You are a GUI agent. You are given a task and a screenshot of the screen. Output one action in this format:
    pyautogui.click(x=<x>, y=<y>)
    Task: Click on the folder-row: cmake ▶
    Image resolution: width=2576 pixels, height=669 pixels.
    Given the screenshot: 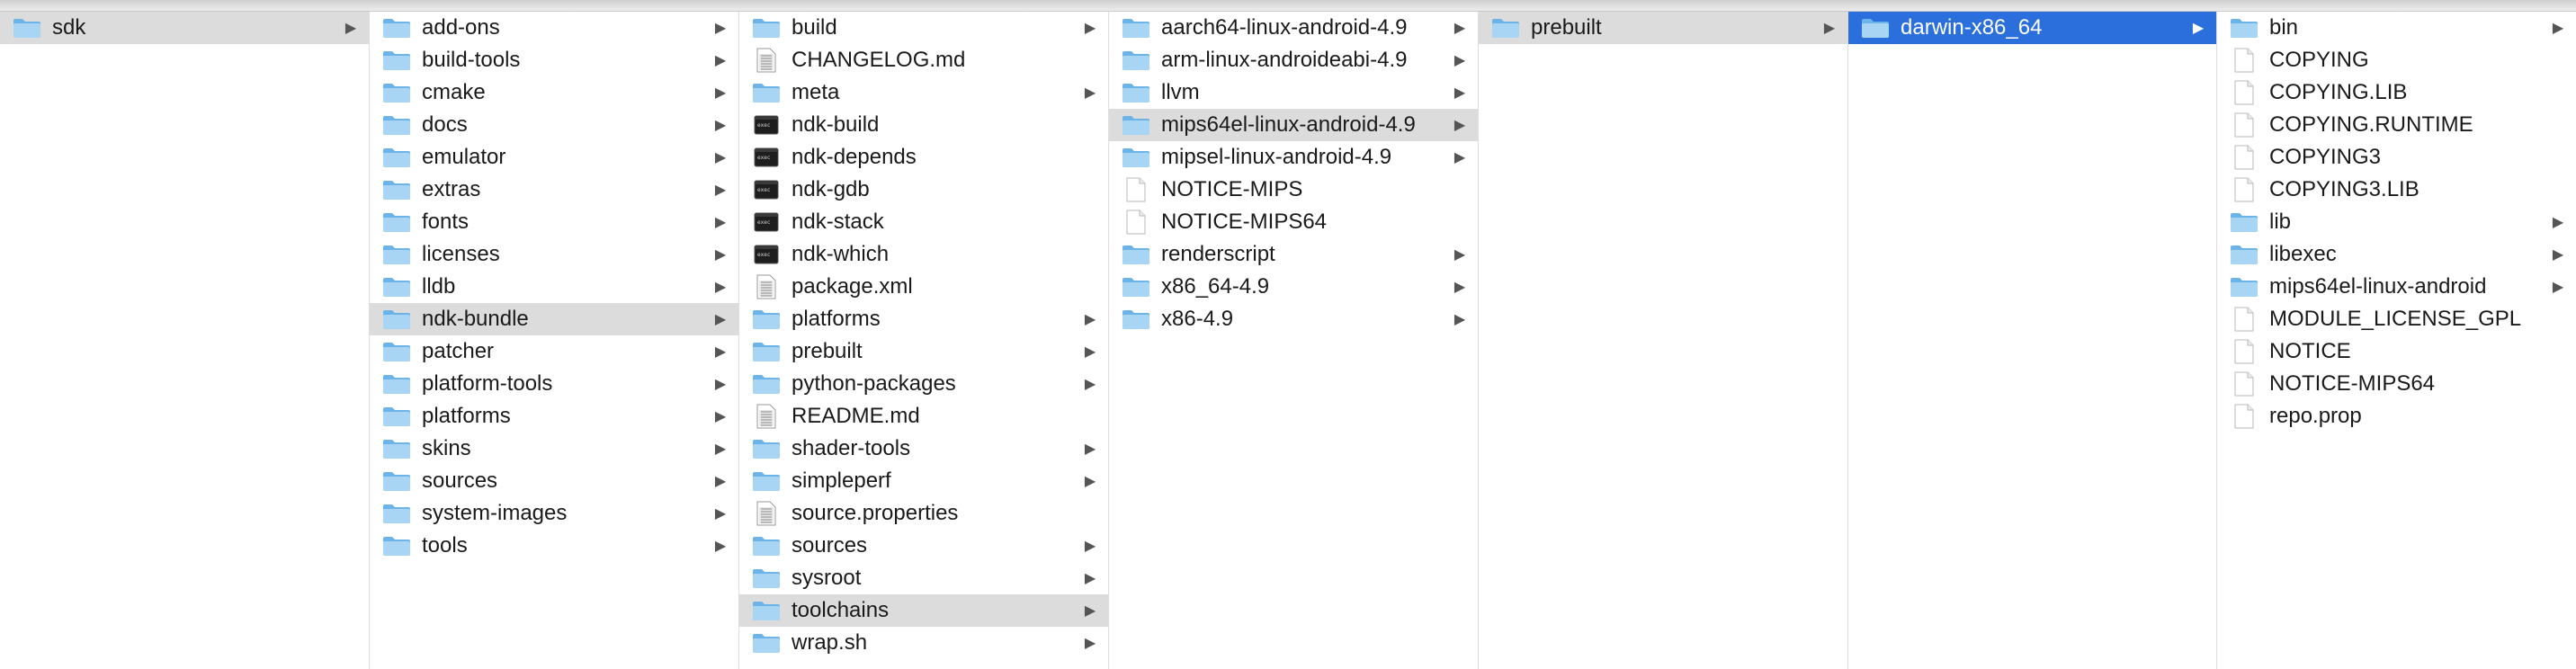 What is the action you would take?
    pyautogui.click(x=554, y=92)
    